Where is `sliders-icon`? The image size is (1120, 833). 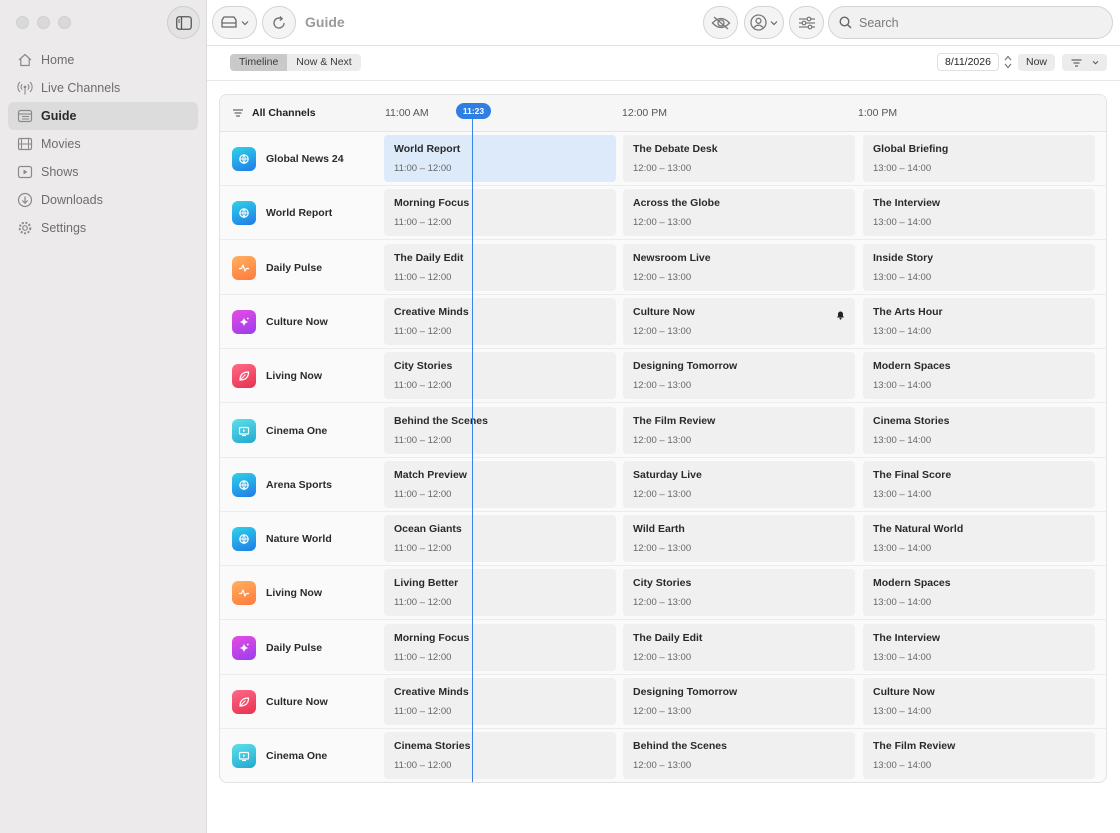
sliders-icon is located at coordinates (806, 22).